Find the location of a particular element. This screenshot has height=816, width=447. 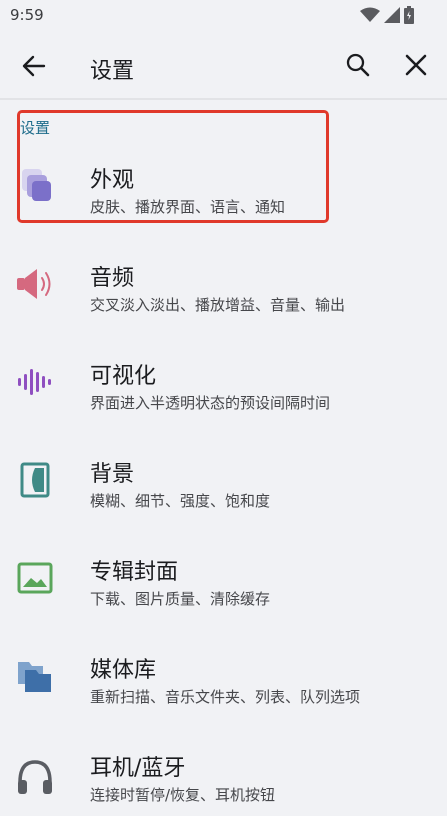

background-icon is located at coordinates (35, 480).